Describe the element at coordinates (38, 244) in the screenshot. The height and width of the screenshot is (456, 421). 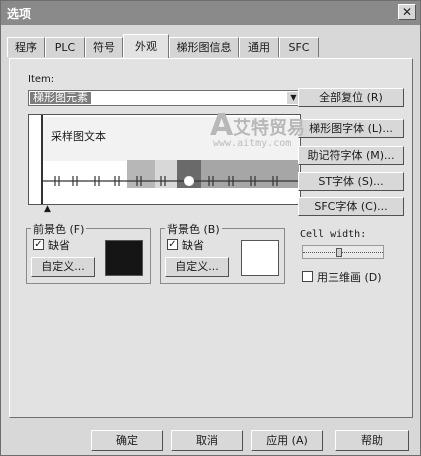
I see `foreground-default-checkbox: ✓` at that location.